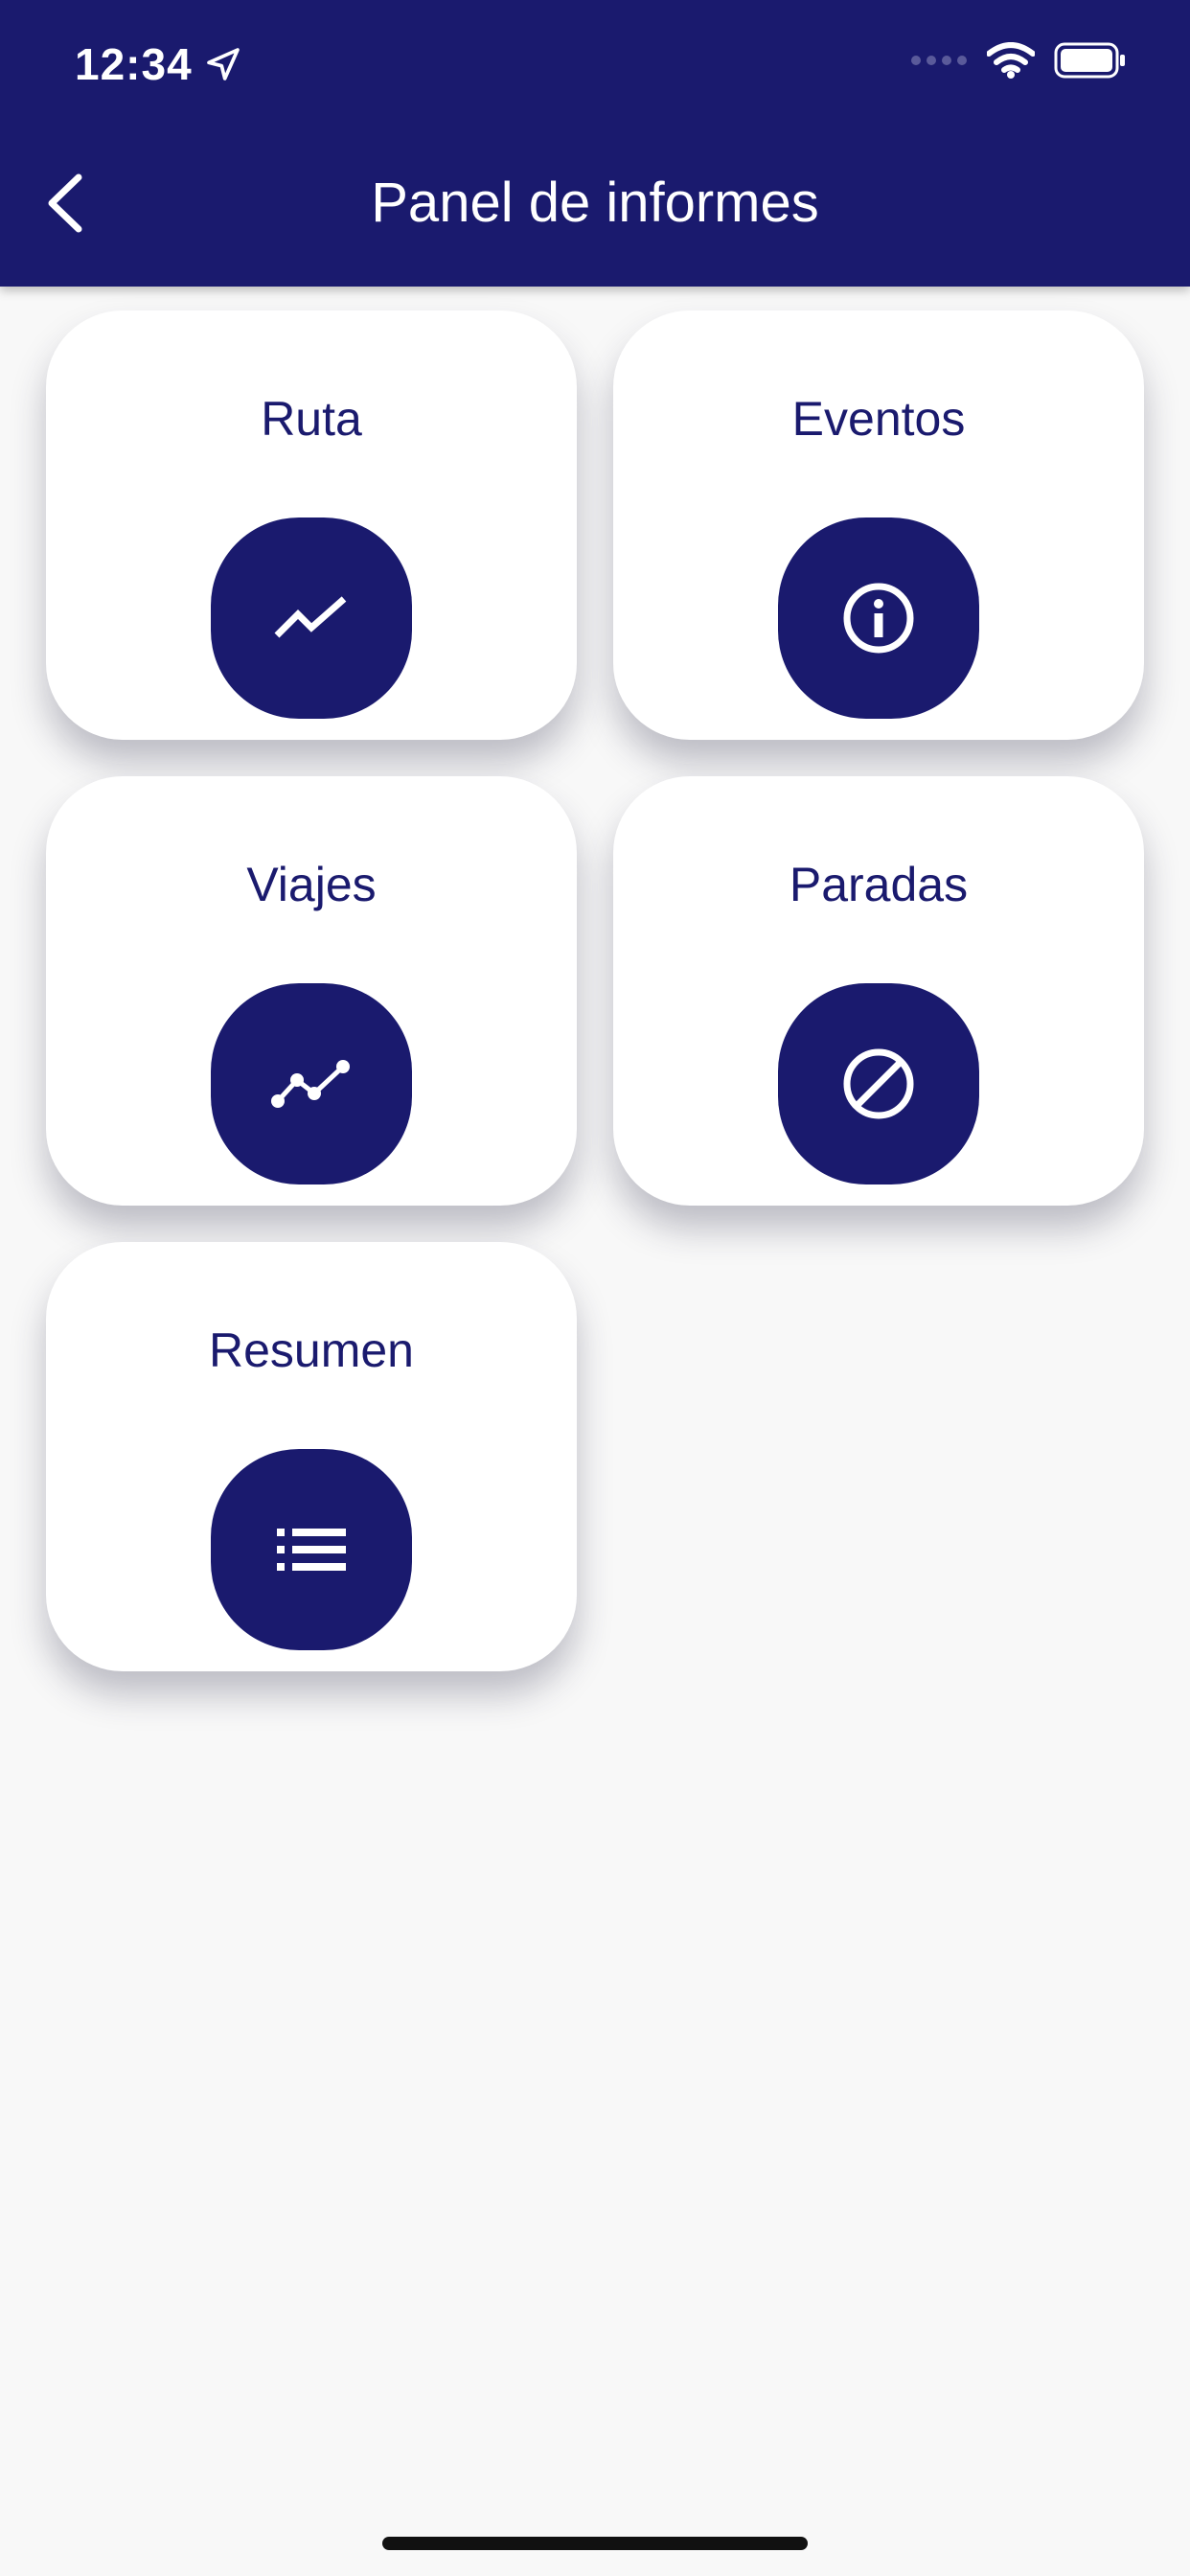  I want to click on report-card-paradas: Paradas, so click(879, 991).